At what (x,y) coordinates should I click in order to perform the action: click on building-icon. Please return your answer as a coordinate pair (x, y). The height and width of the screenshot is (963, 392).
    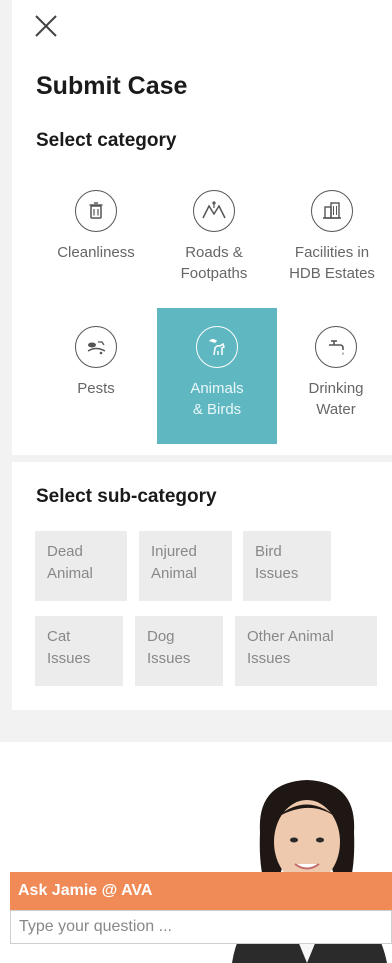
    Looking at the image, I should click on (332, 211).